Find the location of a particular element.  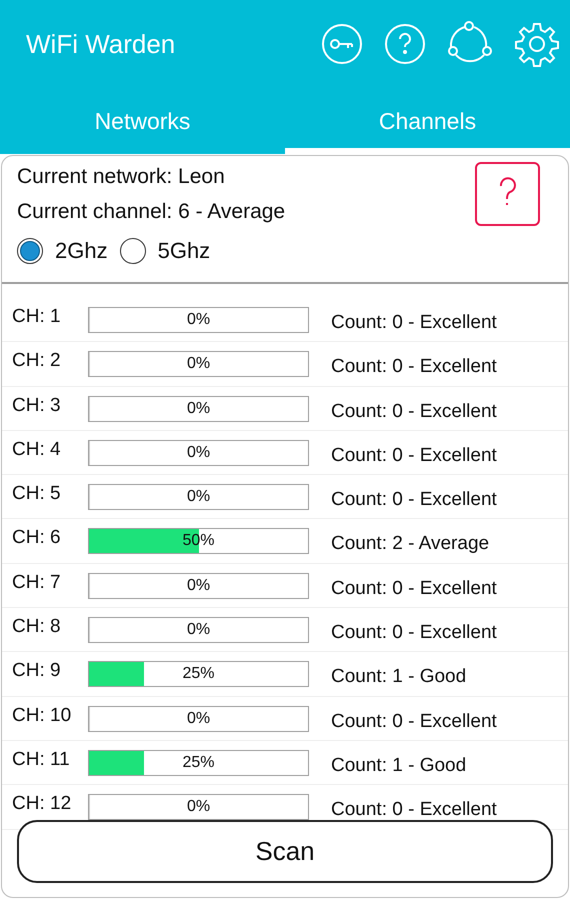

channel-status: Count: 2 - Average is located at coordinates (410, 544).